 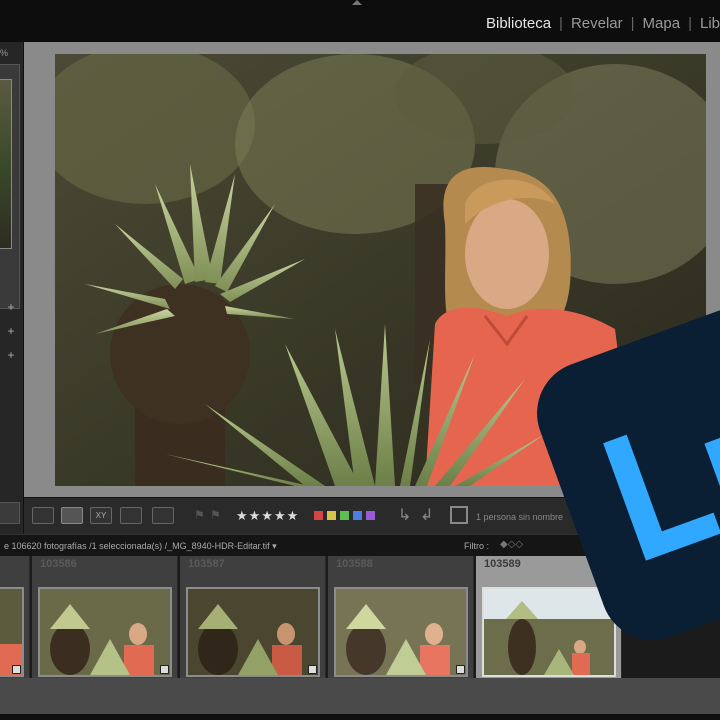 What do you see at coordinates (215, 515) in the screenshot?
I see `reject-flag-icon: ⚑` at bounding box center [215, 515].